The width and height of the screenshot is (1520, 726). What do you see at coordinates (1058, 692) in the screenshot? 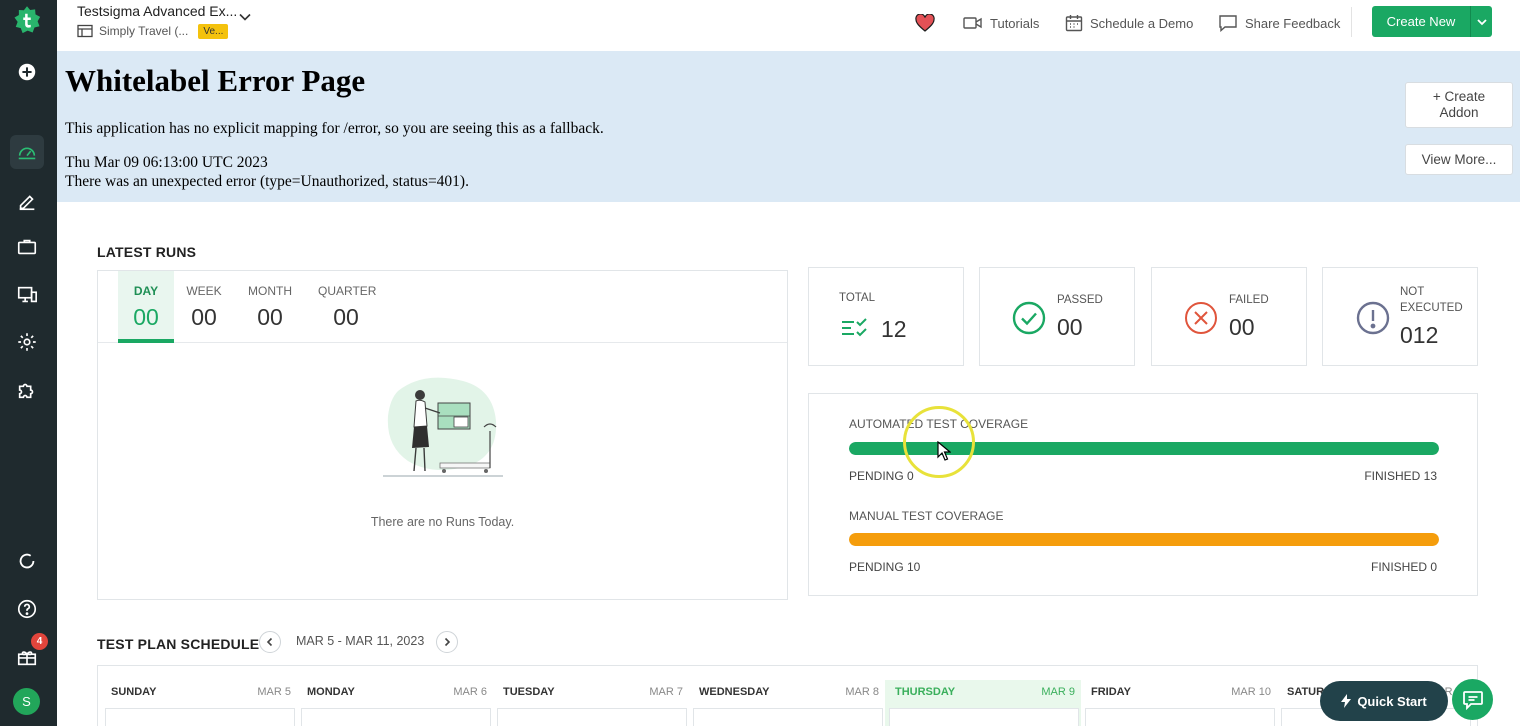
I see `day-date: MAR 9` at bounding box center [1058, 692].